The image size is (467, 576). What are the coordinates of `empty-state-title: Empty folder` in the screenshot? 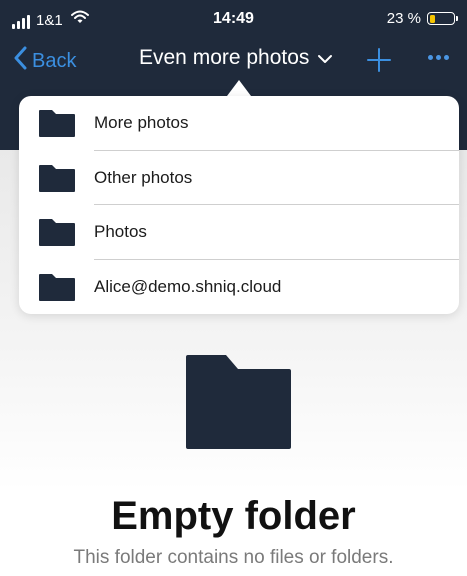 It's located at (233, 516).